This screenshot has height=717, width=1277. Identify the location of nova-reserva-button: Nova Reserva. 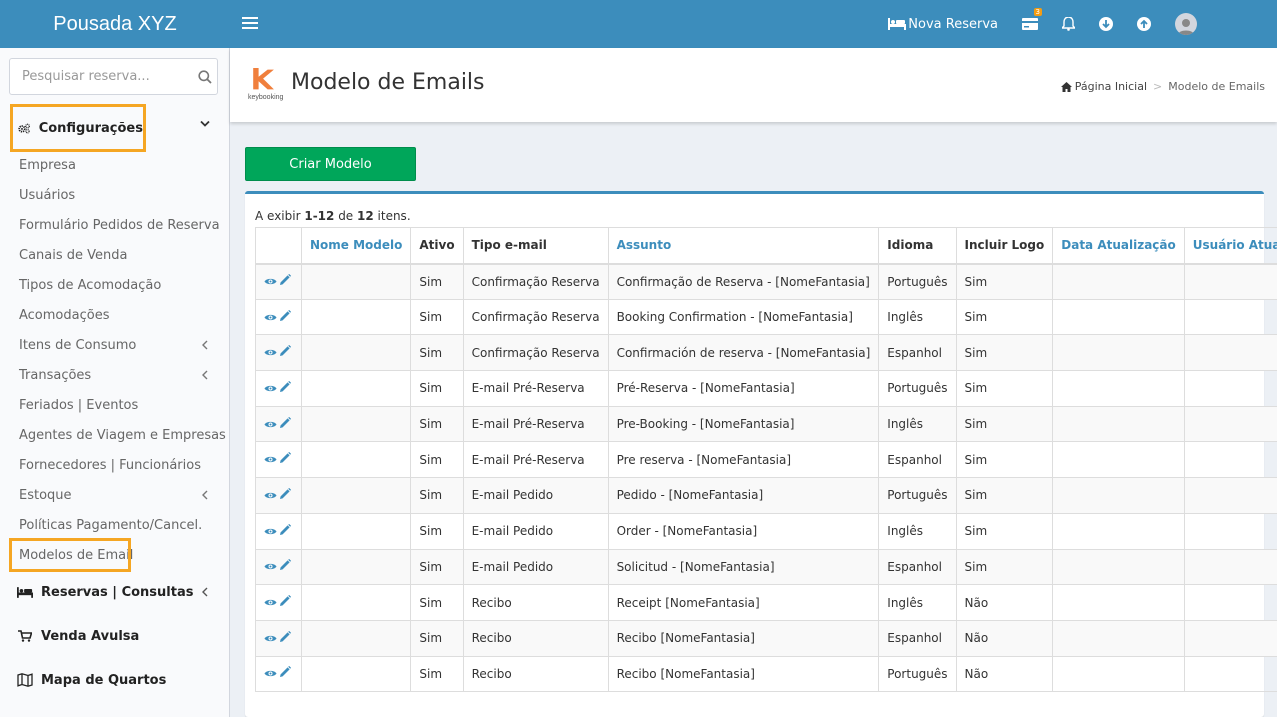
(943, 24).